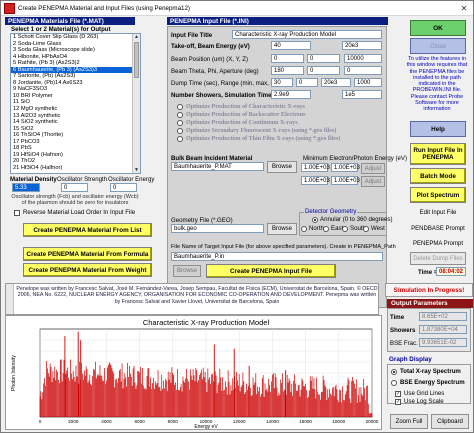 Image resolution: width=474 pixels, height=433 pixels. I want to click on create-from-formula-button: Create PENEPMA Material From Formula, so click(87, 254).